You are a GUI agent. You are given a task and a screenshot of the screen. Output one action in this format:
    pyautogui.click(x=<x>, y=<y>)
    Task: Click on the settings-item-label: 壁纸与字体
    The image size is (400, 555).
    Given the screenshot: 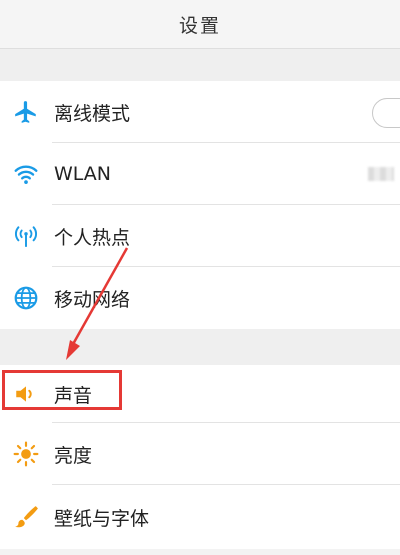 What is the action you would take?
    pyautogui.click(x=102, y=518)
    